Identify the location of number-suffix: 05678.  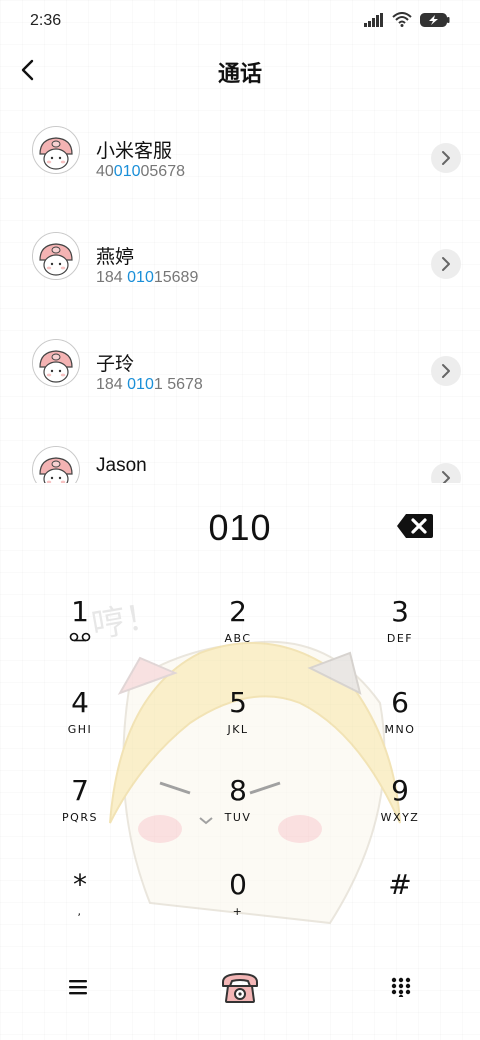
(163, 171).